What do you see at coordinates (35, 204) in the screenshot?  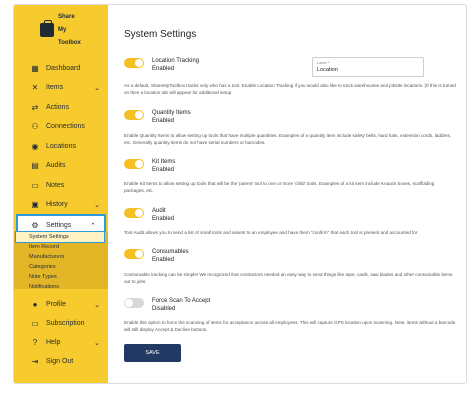 I see `history-icon: ▣` at bounding box center [35, 204].